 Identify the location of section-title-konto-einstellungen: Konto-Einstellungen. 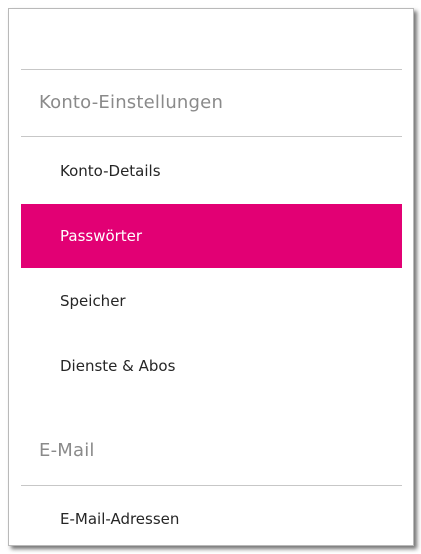
(131, 102).